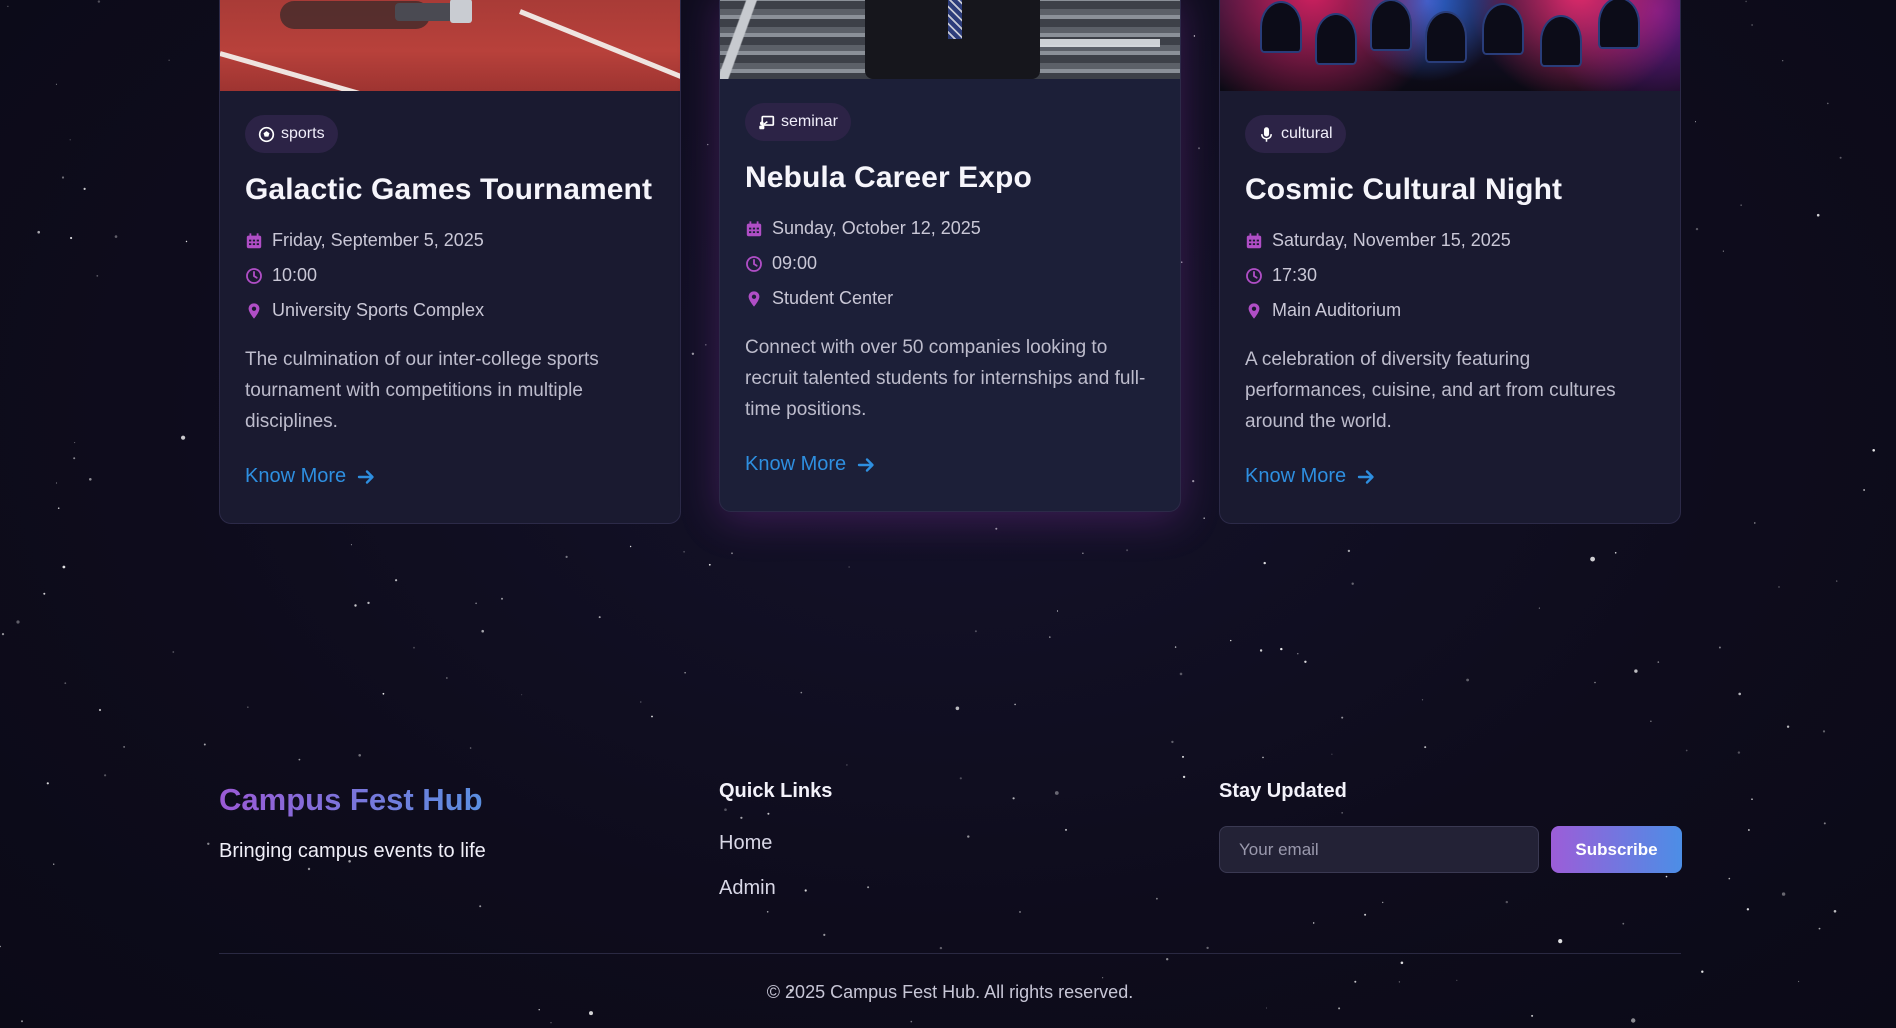 This screenshot has height=1028, width=1896. Describe the element at coordinates (747, 888) in the screenshot. I see `footer-link-admin: Admin` at that location.